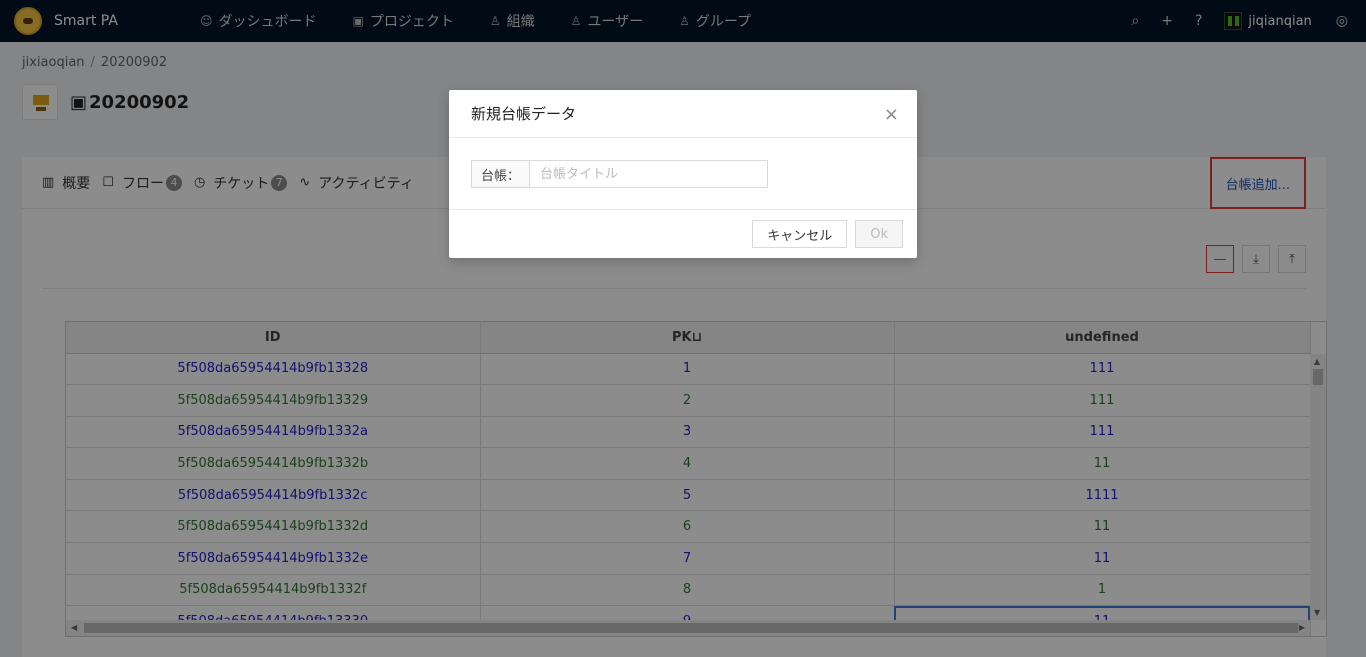 The image size is (1366, 657). I want to click on ledger-field-label: 台帳：, so click(500, 174).